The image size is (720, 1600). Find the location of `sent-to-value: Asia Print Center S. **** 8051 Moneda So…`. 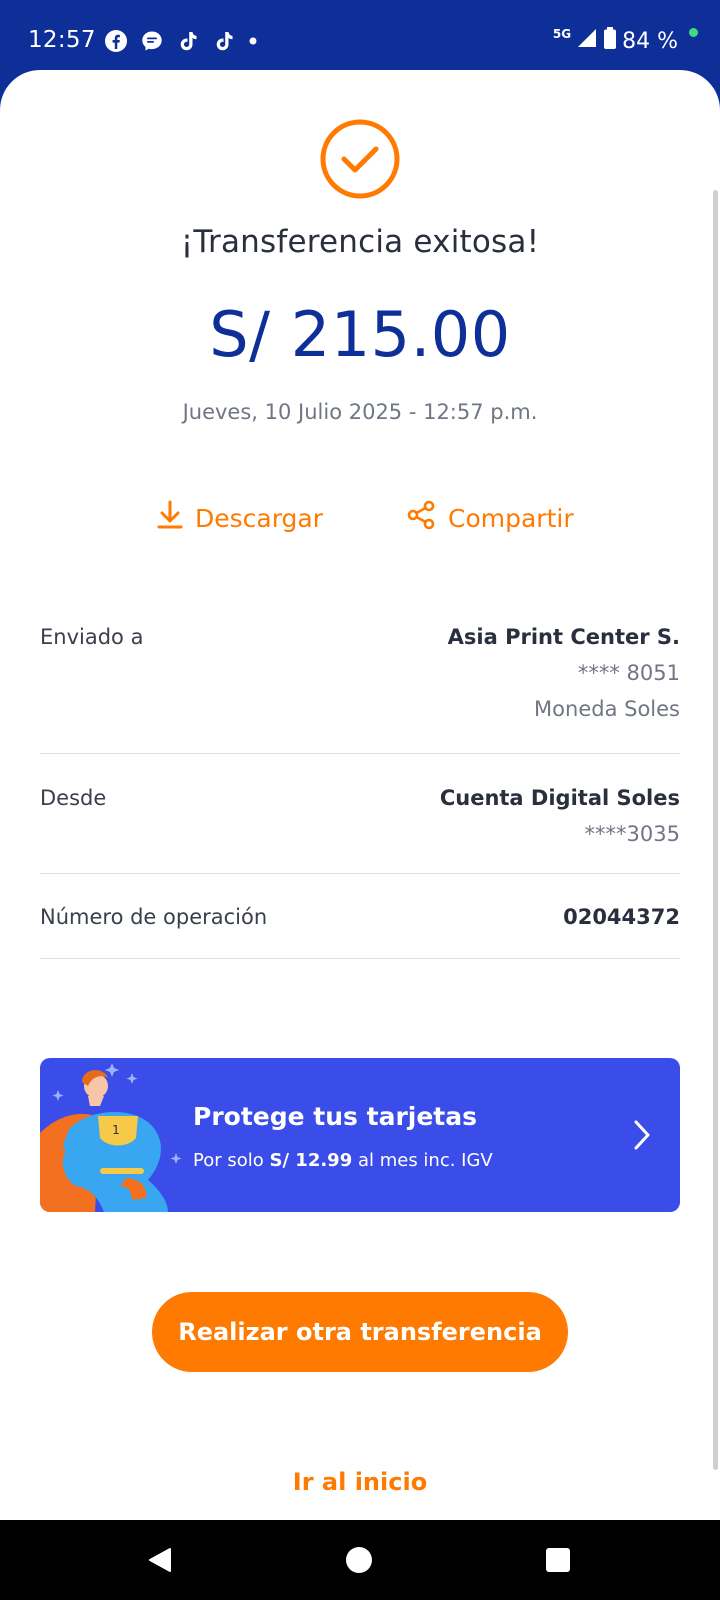

sent-to-value: Asia Print Center S. **** 8051 Moneda So… is located at coordinates (564, 673).